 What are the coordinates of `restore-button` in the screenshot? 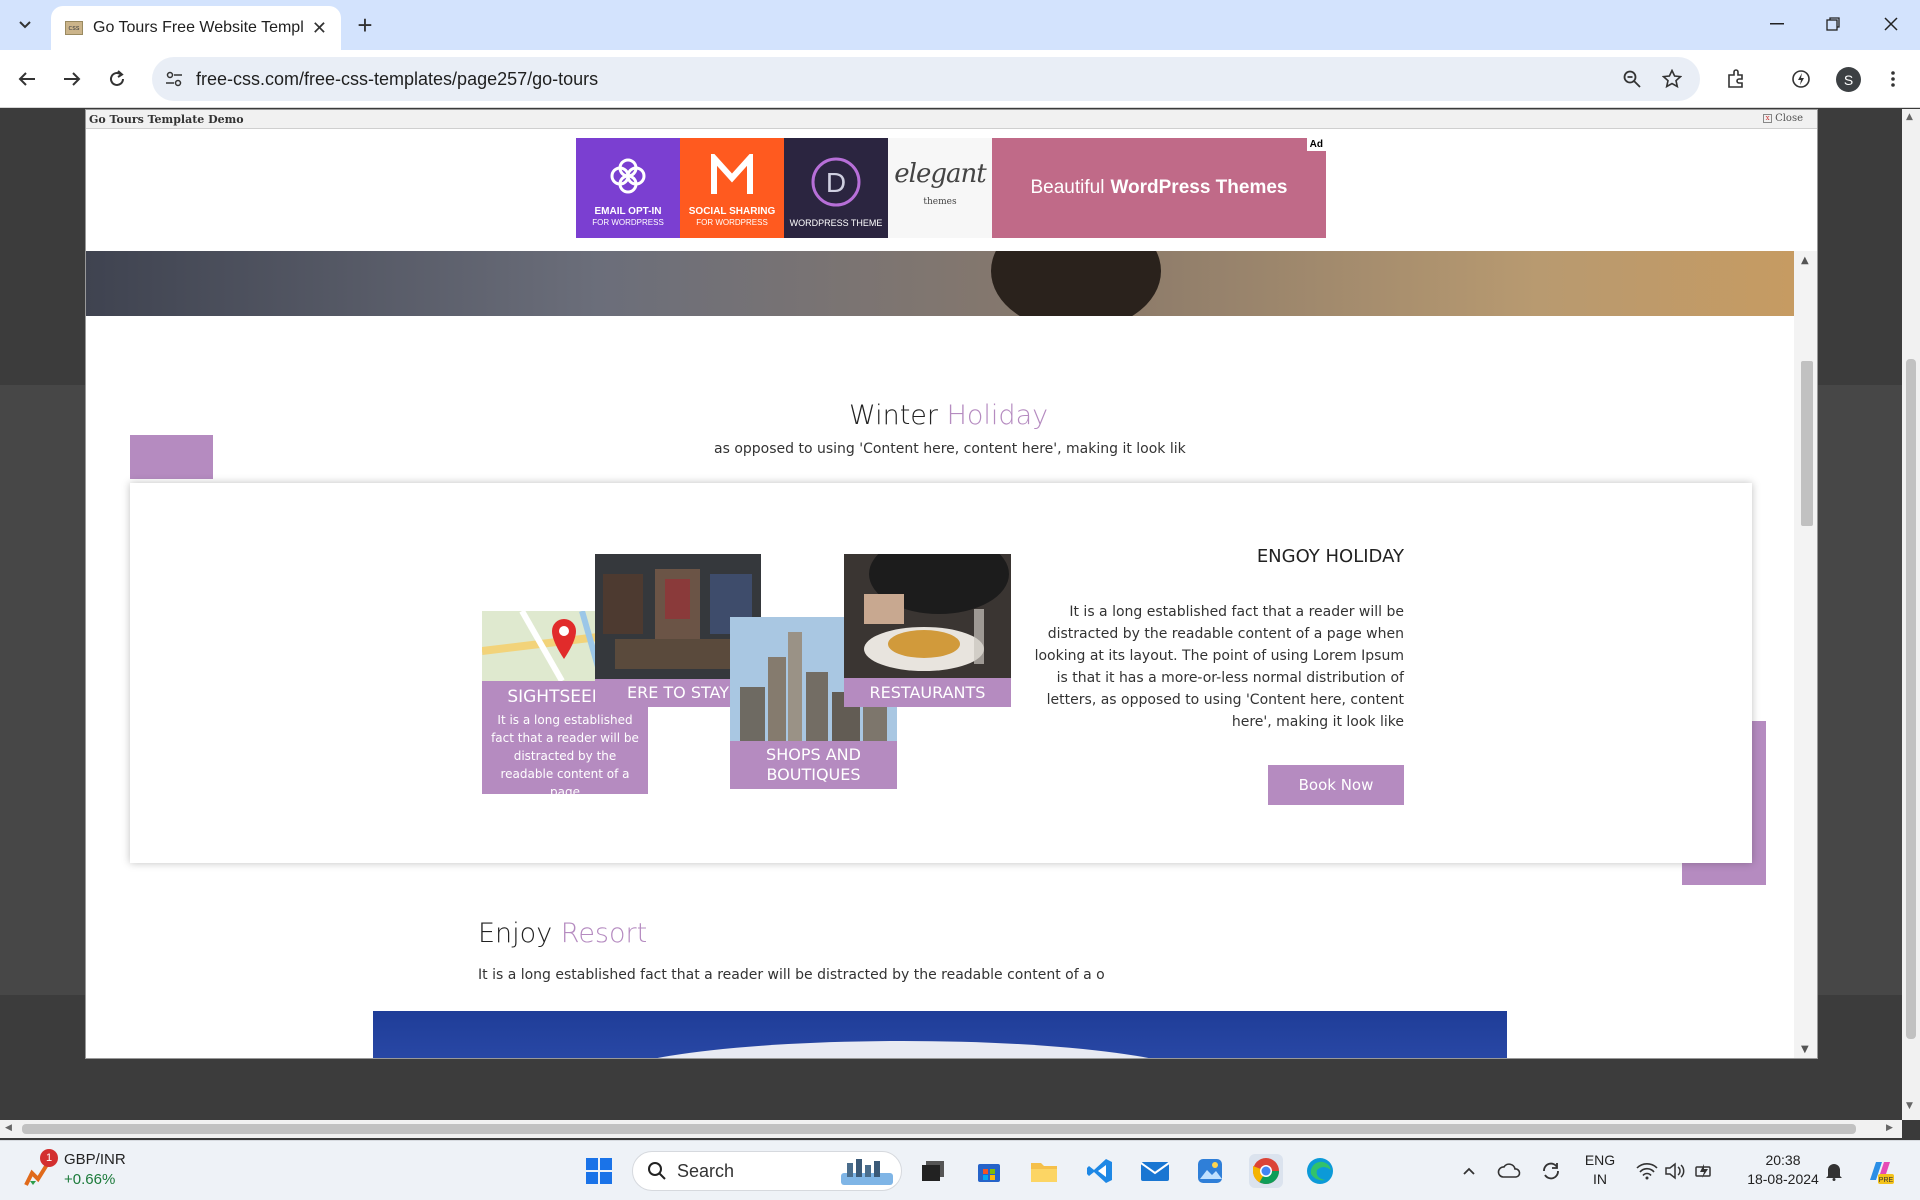 It's located at (1833, 24).